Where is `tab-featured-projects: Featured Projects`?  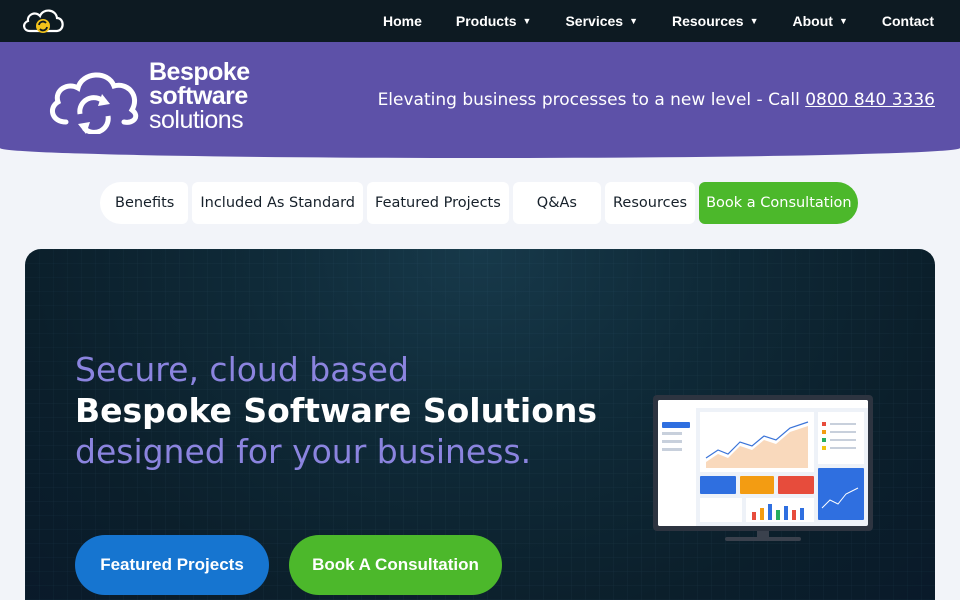
tab-featured-projects: Featured Projects is located at coordinates (438, 203).